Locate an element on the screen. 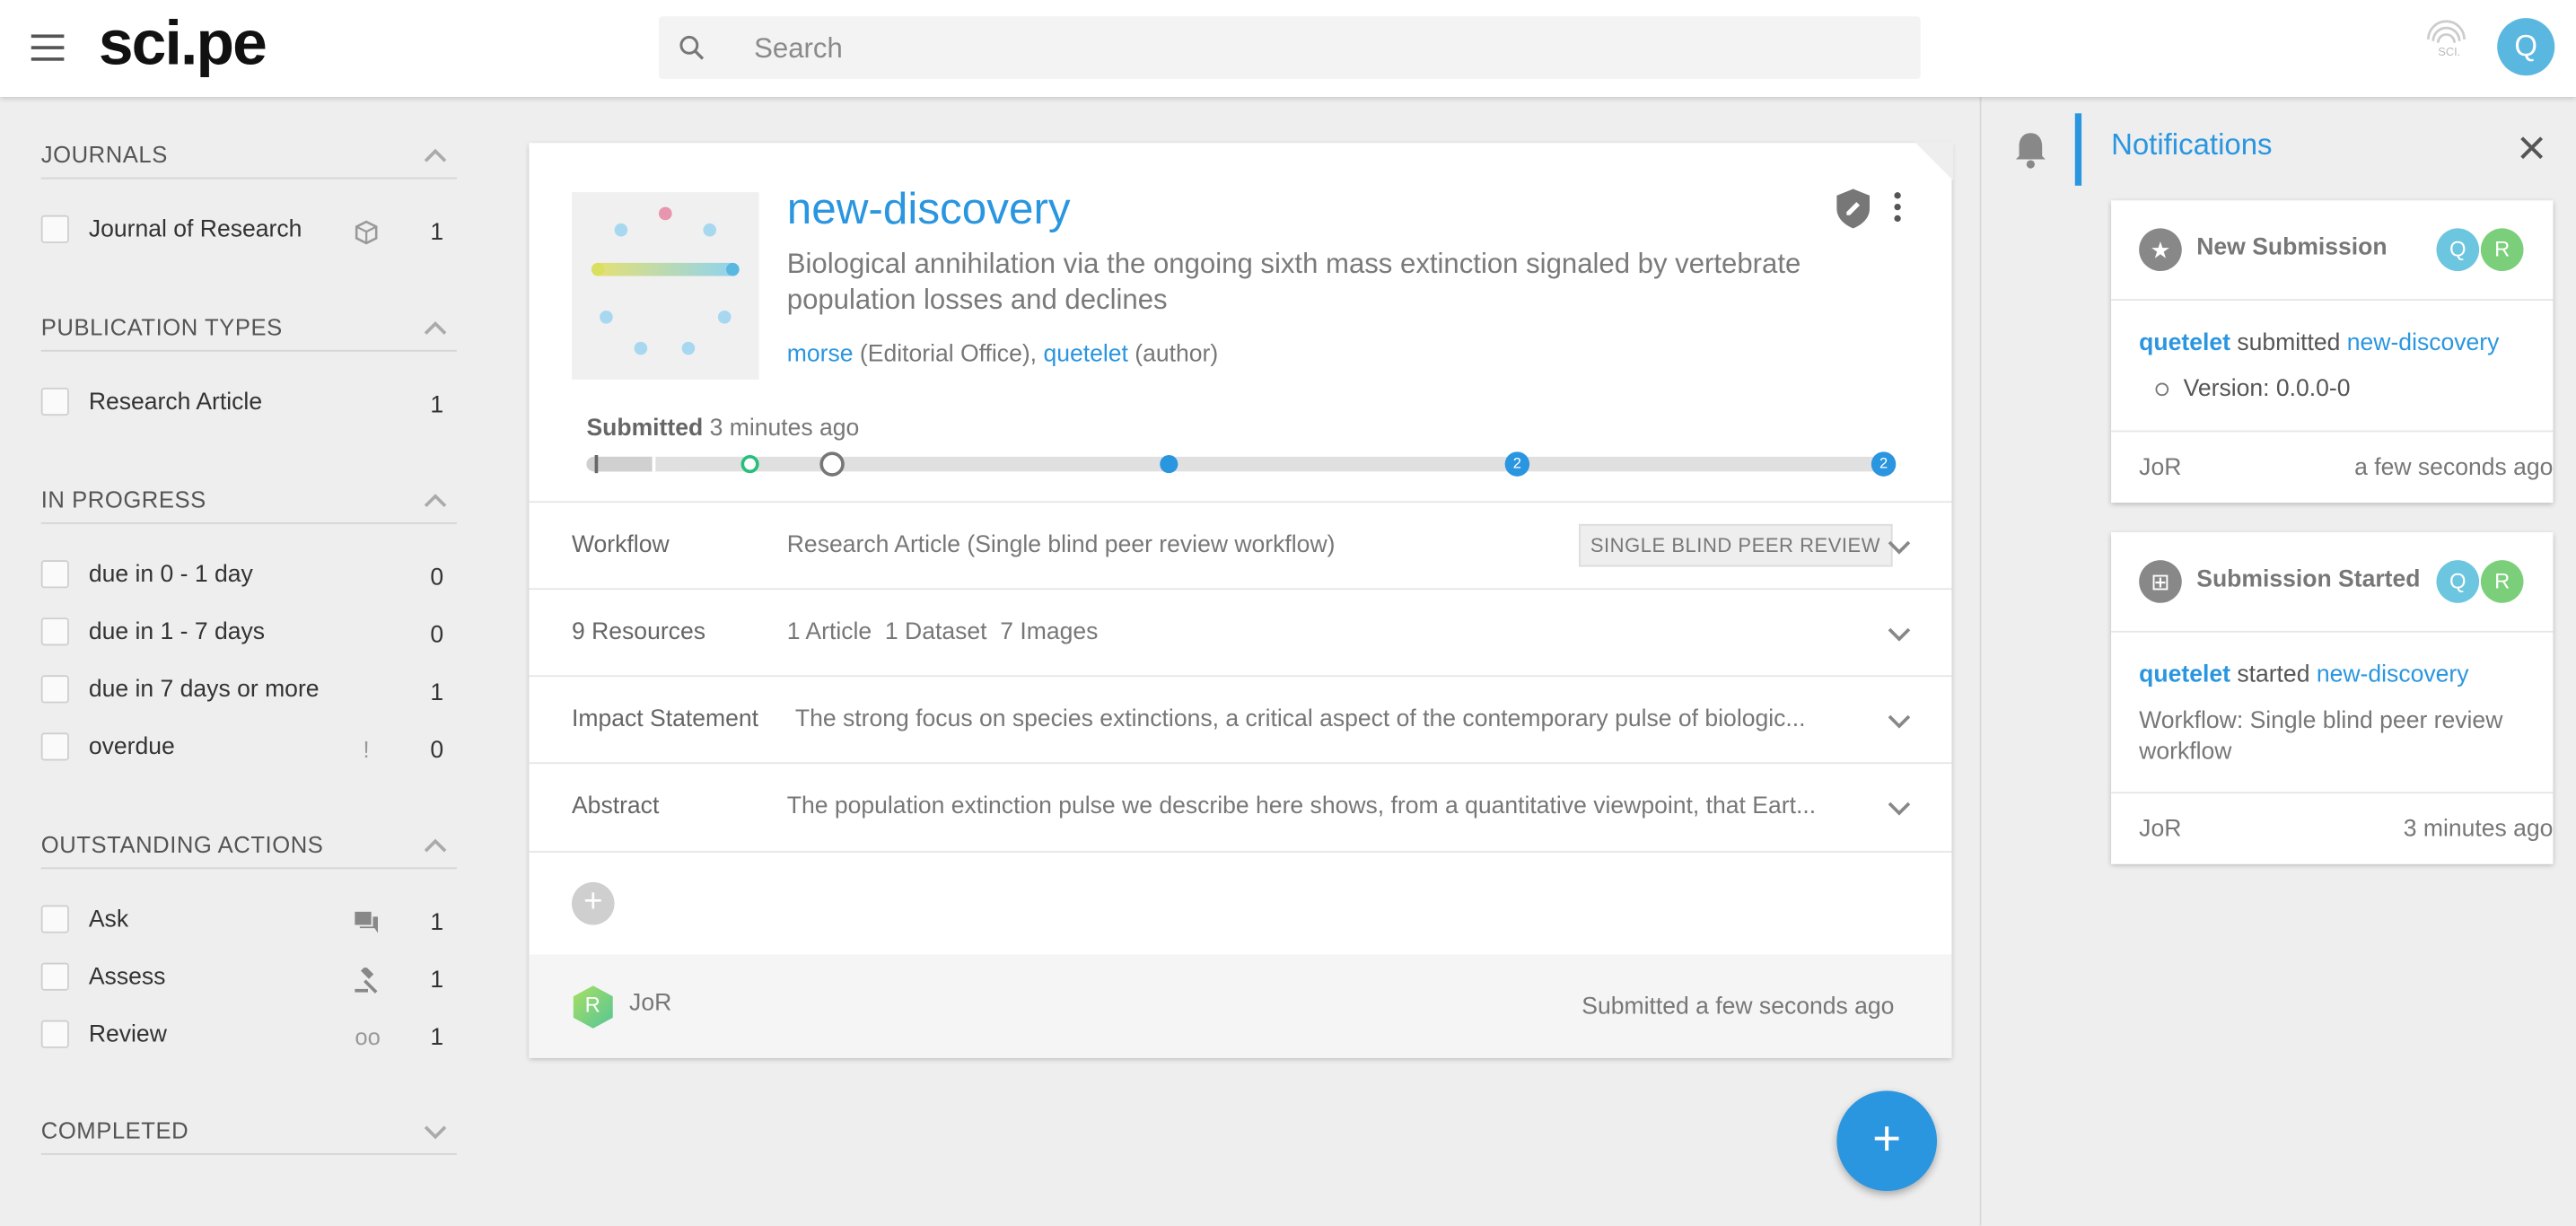 This screenshot has height=1226, width=2576. notification-body: quetelet started new-discovery is located at coordinates (2303, 677).